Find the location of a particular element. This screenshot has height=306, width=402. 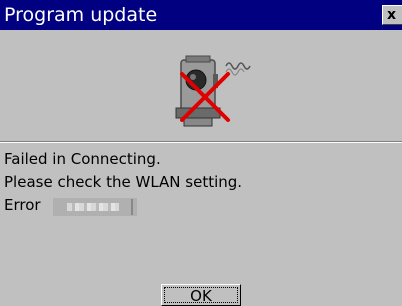

error-label: Error is located at coordinates (22, 205).